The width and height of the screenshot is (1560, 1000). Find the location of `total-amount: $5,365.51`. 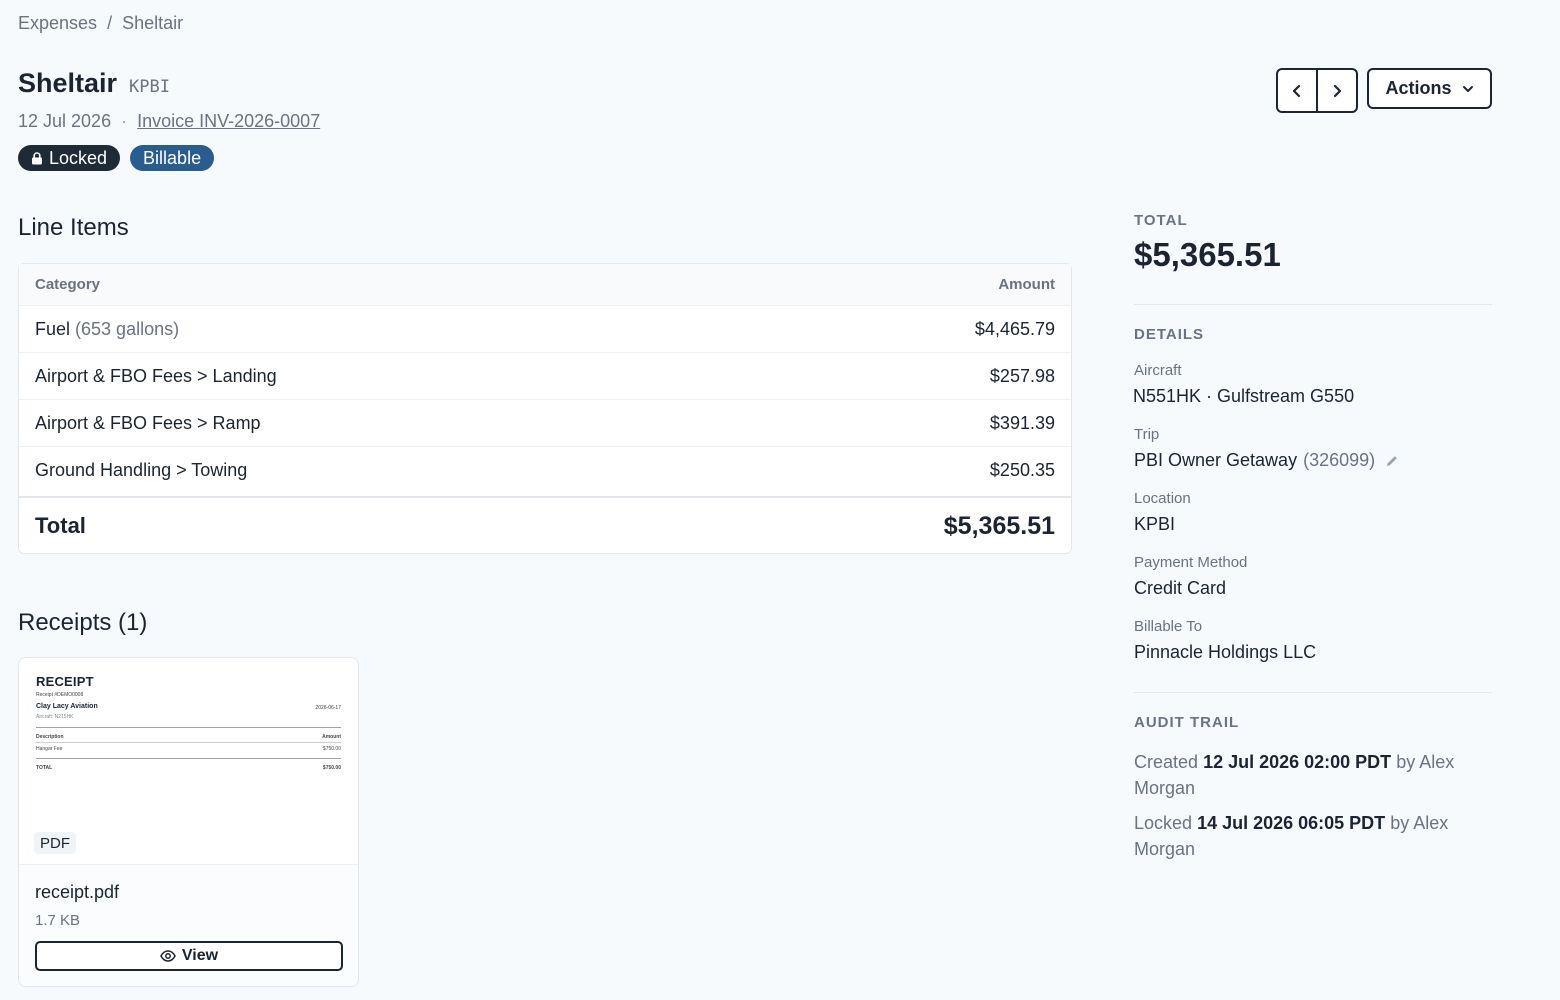

total-amount: $5,365.51 is located at coordinates (999, 525).